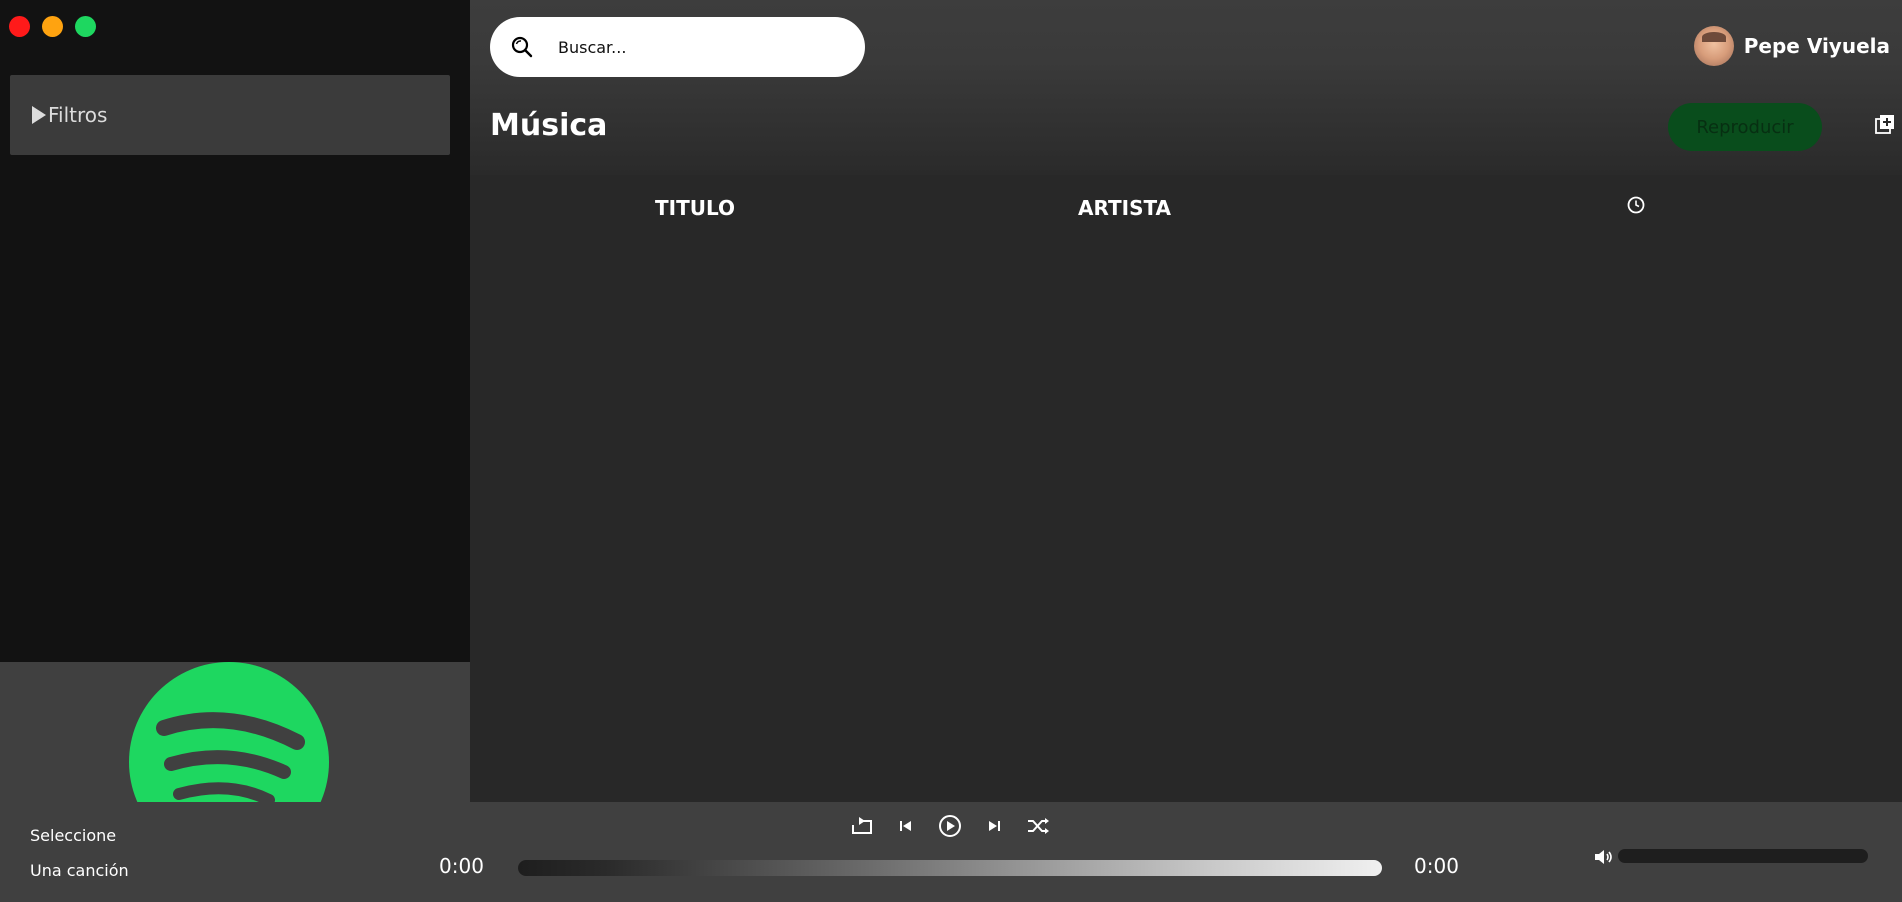  Describe the element at coordinates (695, 208) in the screenshot. I see `column-title: TITULO` at that location.